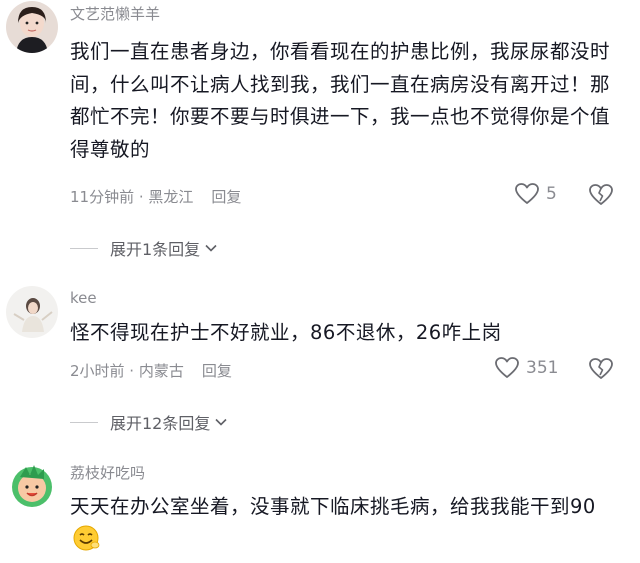 Image resolution: width=640 pixels, height=563 pixels. What do you see at coordinates (160, 423) in the screenshot?
I see `expand-replies-label: 展开12条回复` at bounding box center [160, 423].